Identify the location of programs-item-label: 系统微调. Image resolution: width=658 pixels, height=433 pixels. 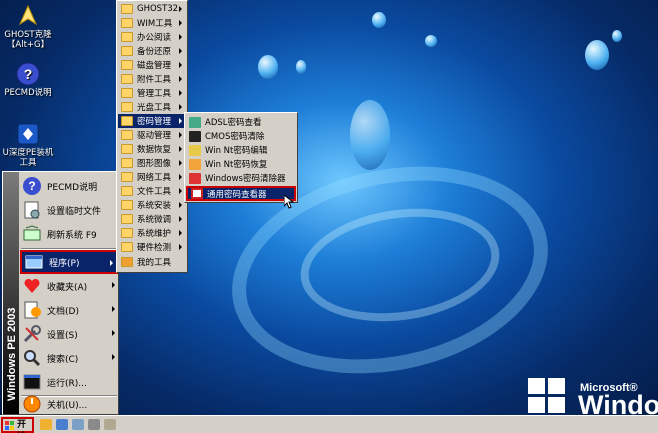
(154, 220).